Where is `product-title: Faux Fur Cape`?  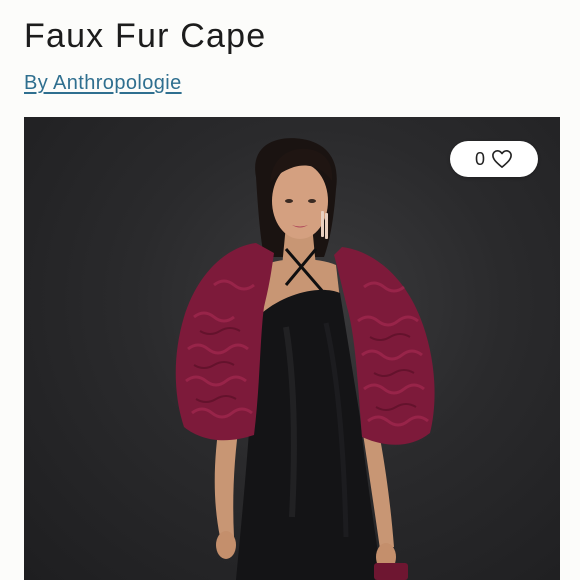 product-title: Faux Fur Cape is located at coordinates (145, 36).